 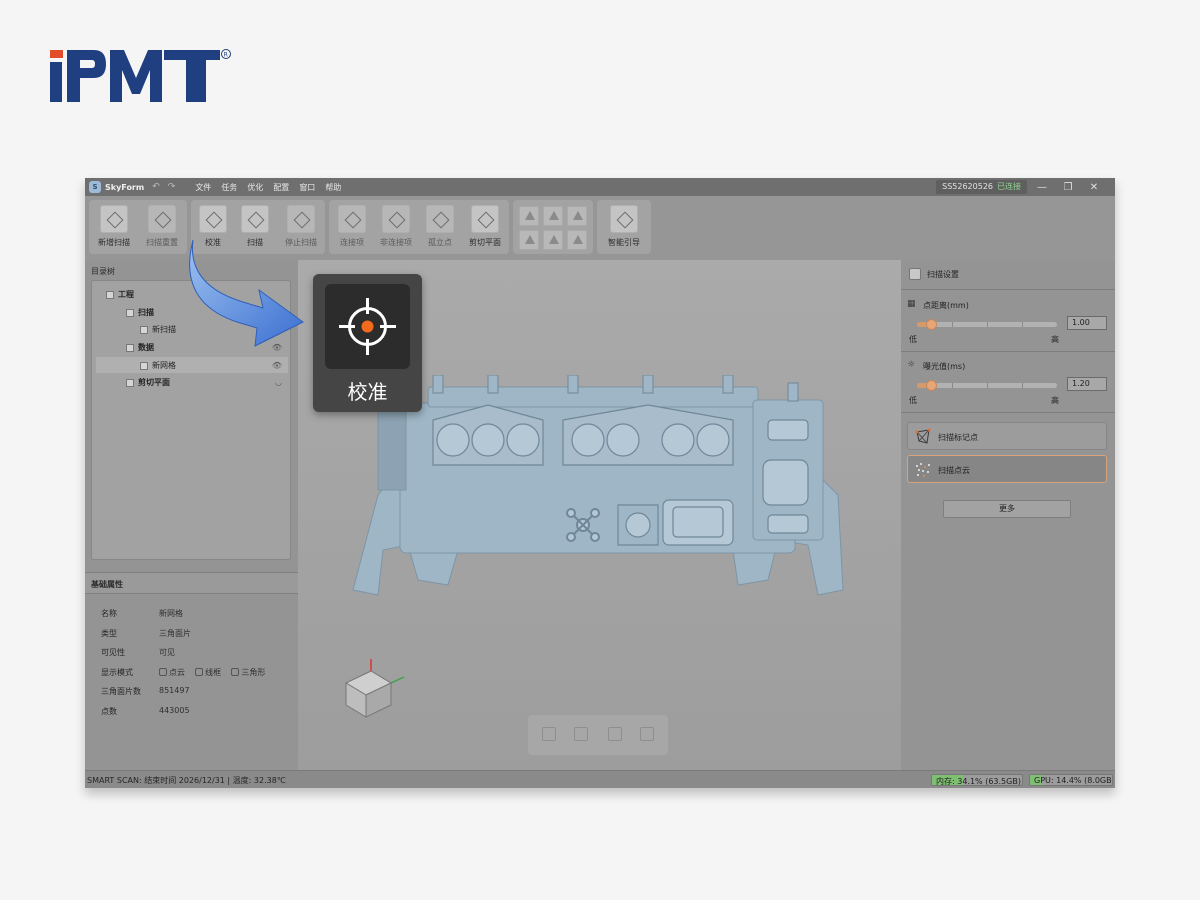 I want to click on pmt-logo: R, so click(x=145, y=75).